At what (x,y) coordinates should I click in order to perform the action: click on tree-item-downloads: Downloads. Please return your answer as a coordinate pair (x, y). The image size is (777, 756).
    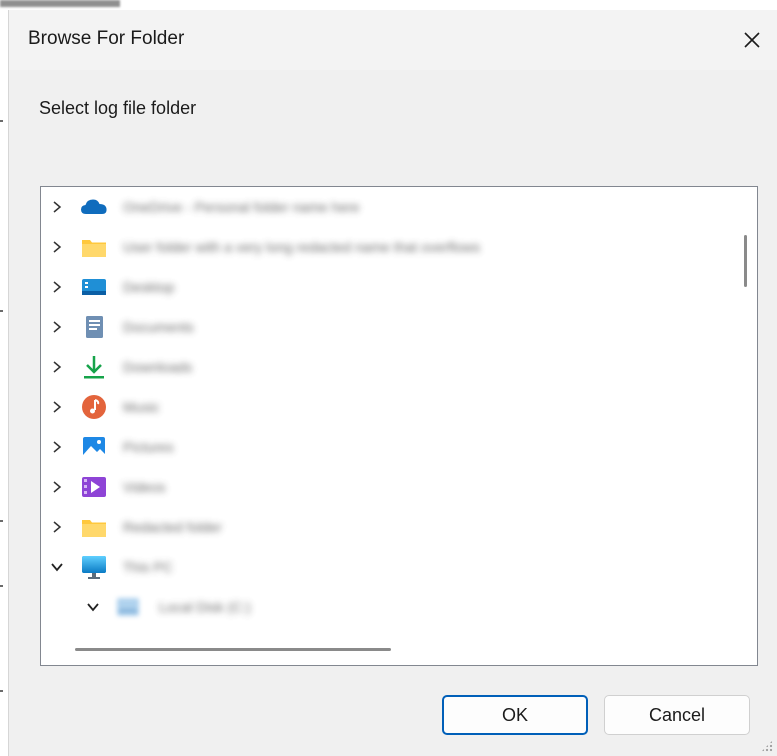
    Looking at the image, I should click on (381, 367).